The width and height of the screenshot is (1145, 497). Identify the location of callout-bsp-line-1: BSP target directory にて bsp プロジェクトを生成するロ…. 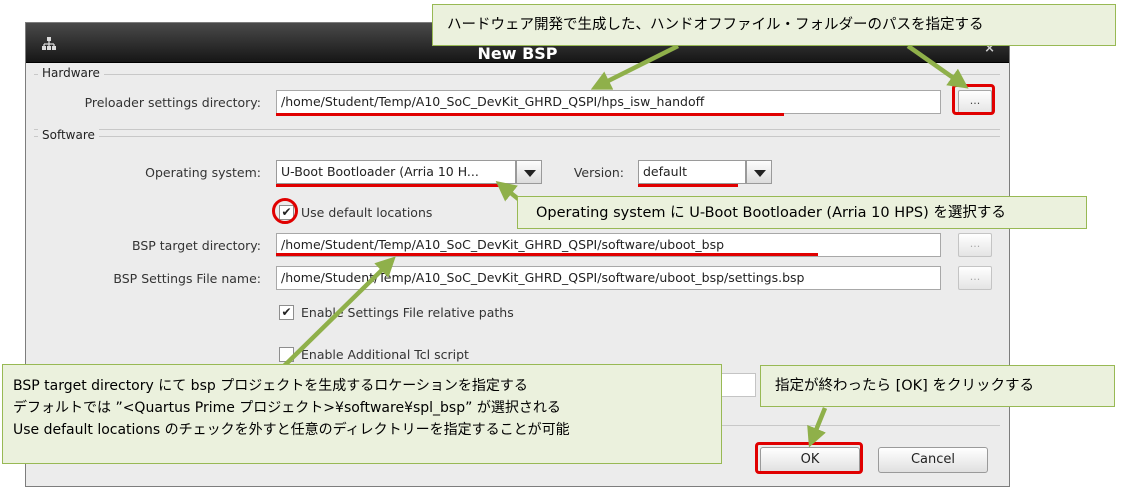
(270, 386).